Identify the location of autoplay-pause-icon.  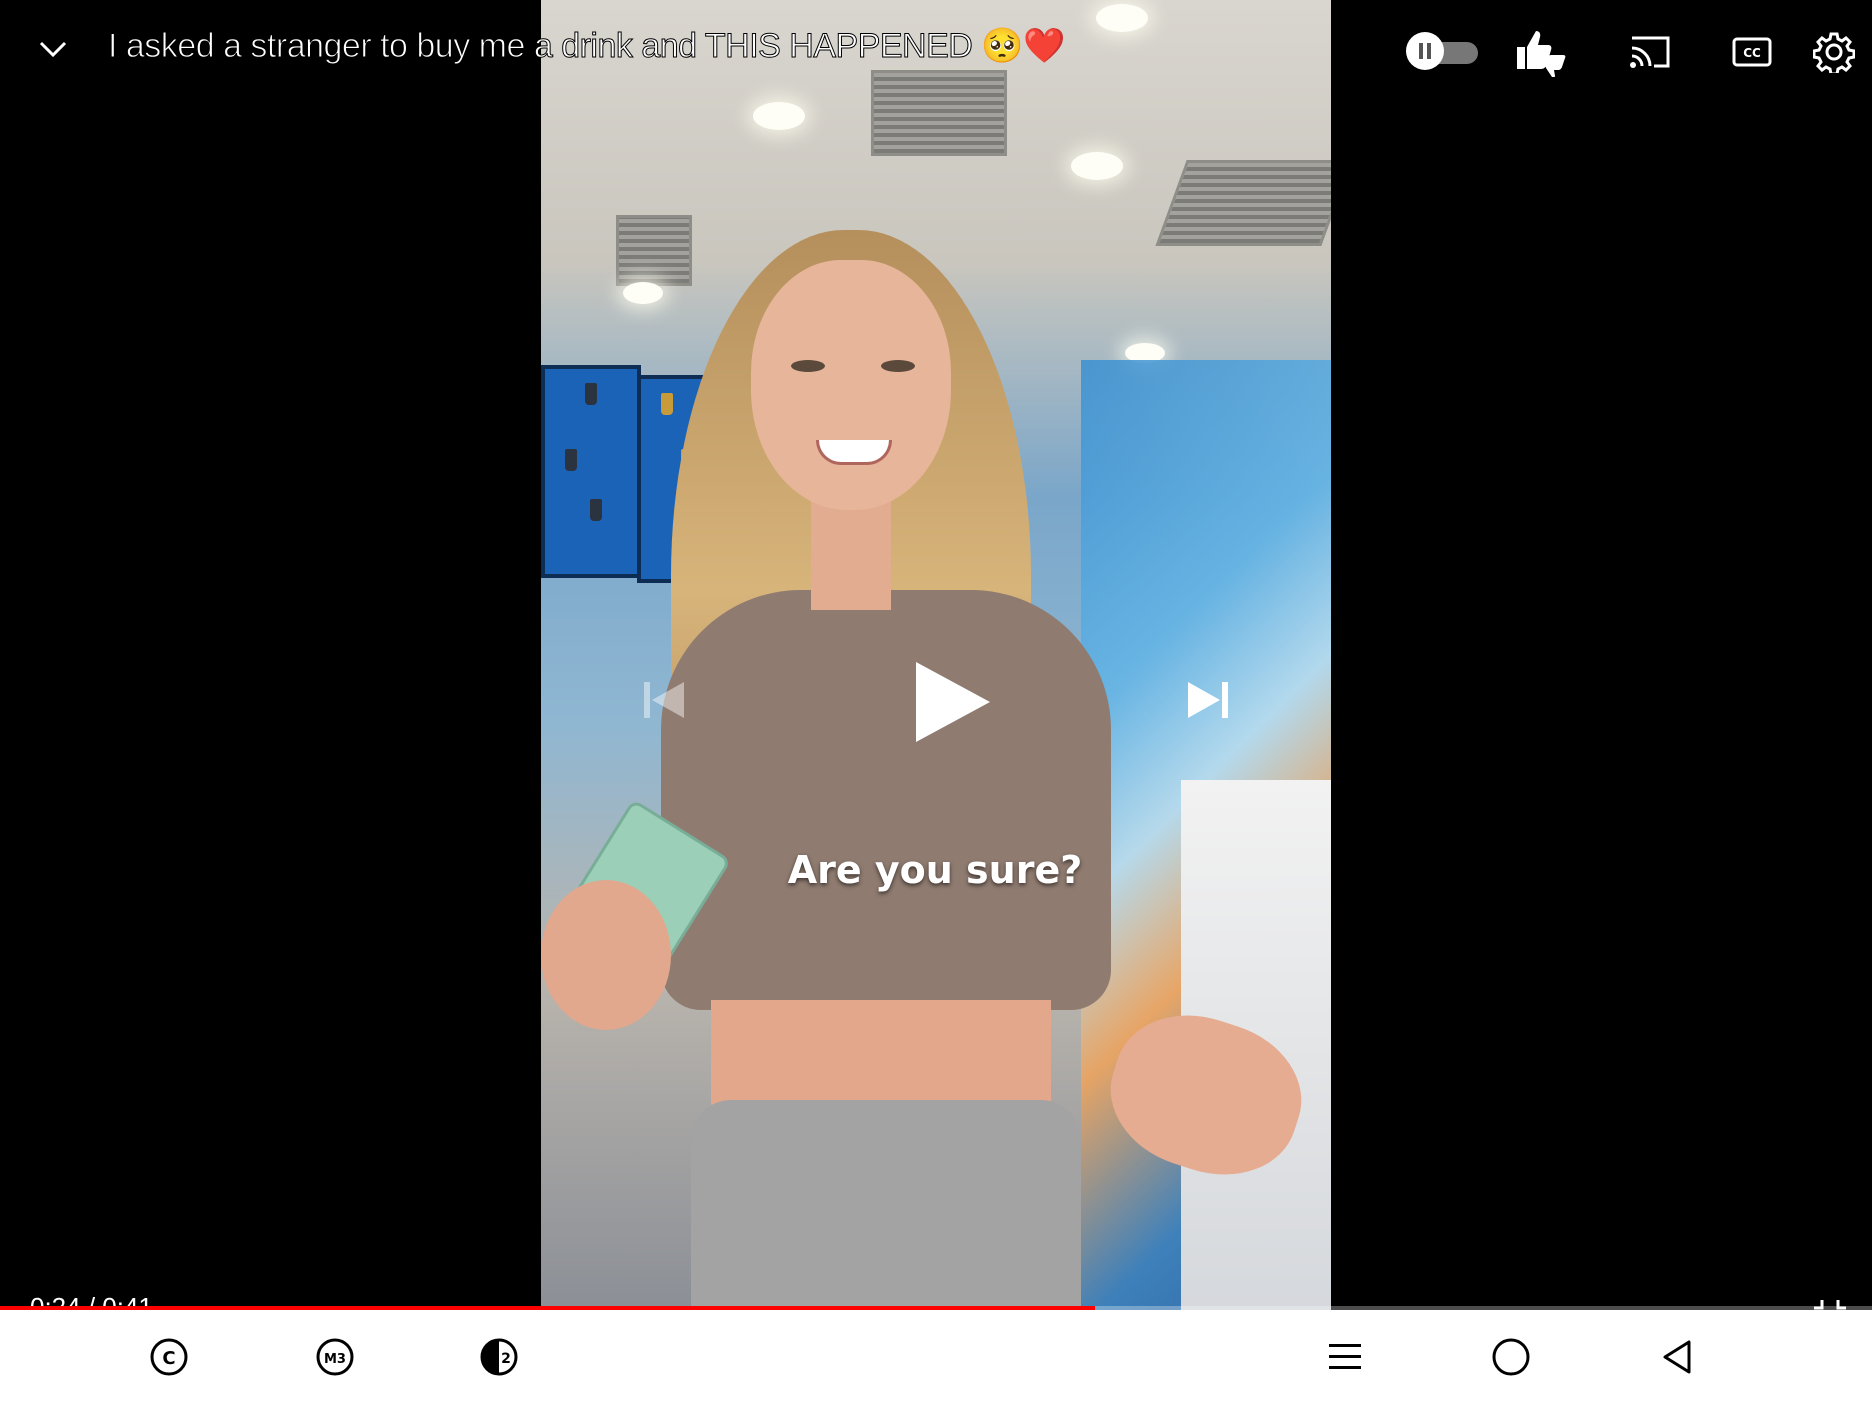
(1425, 51).